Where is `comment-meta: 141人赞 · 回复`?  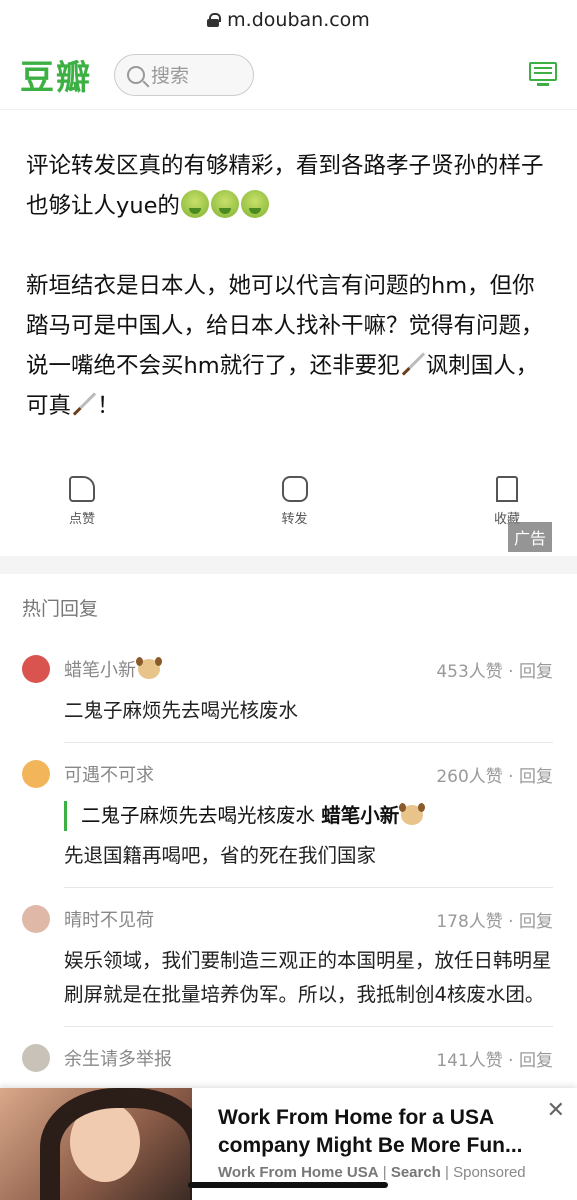 comment-meta: 141人赞 · 回复 is located at coordinates (494, 1058).